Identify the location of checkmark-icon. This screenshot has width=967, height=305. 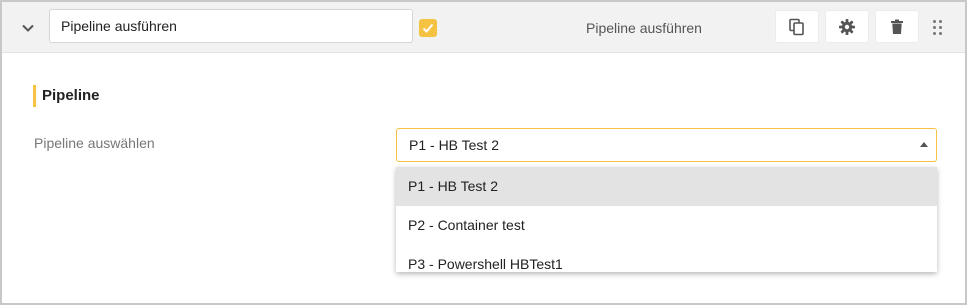
(428, 28).